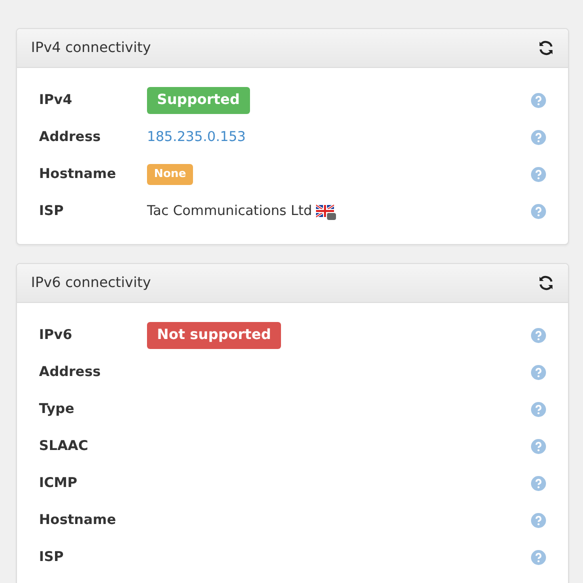  I want to click on panel-title: IPv6 connectivity, so click(91, 283).